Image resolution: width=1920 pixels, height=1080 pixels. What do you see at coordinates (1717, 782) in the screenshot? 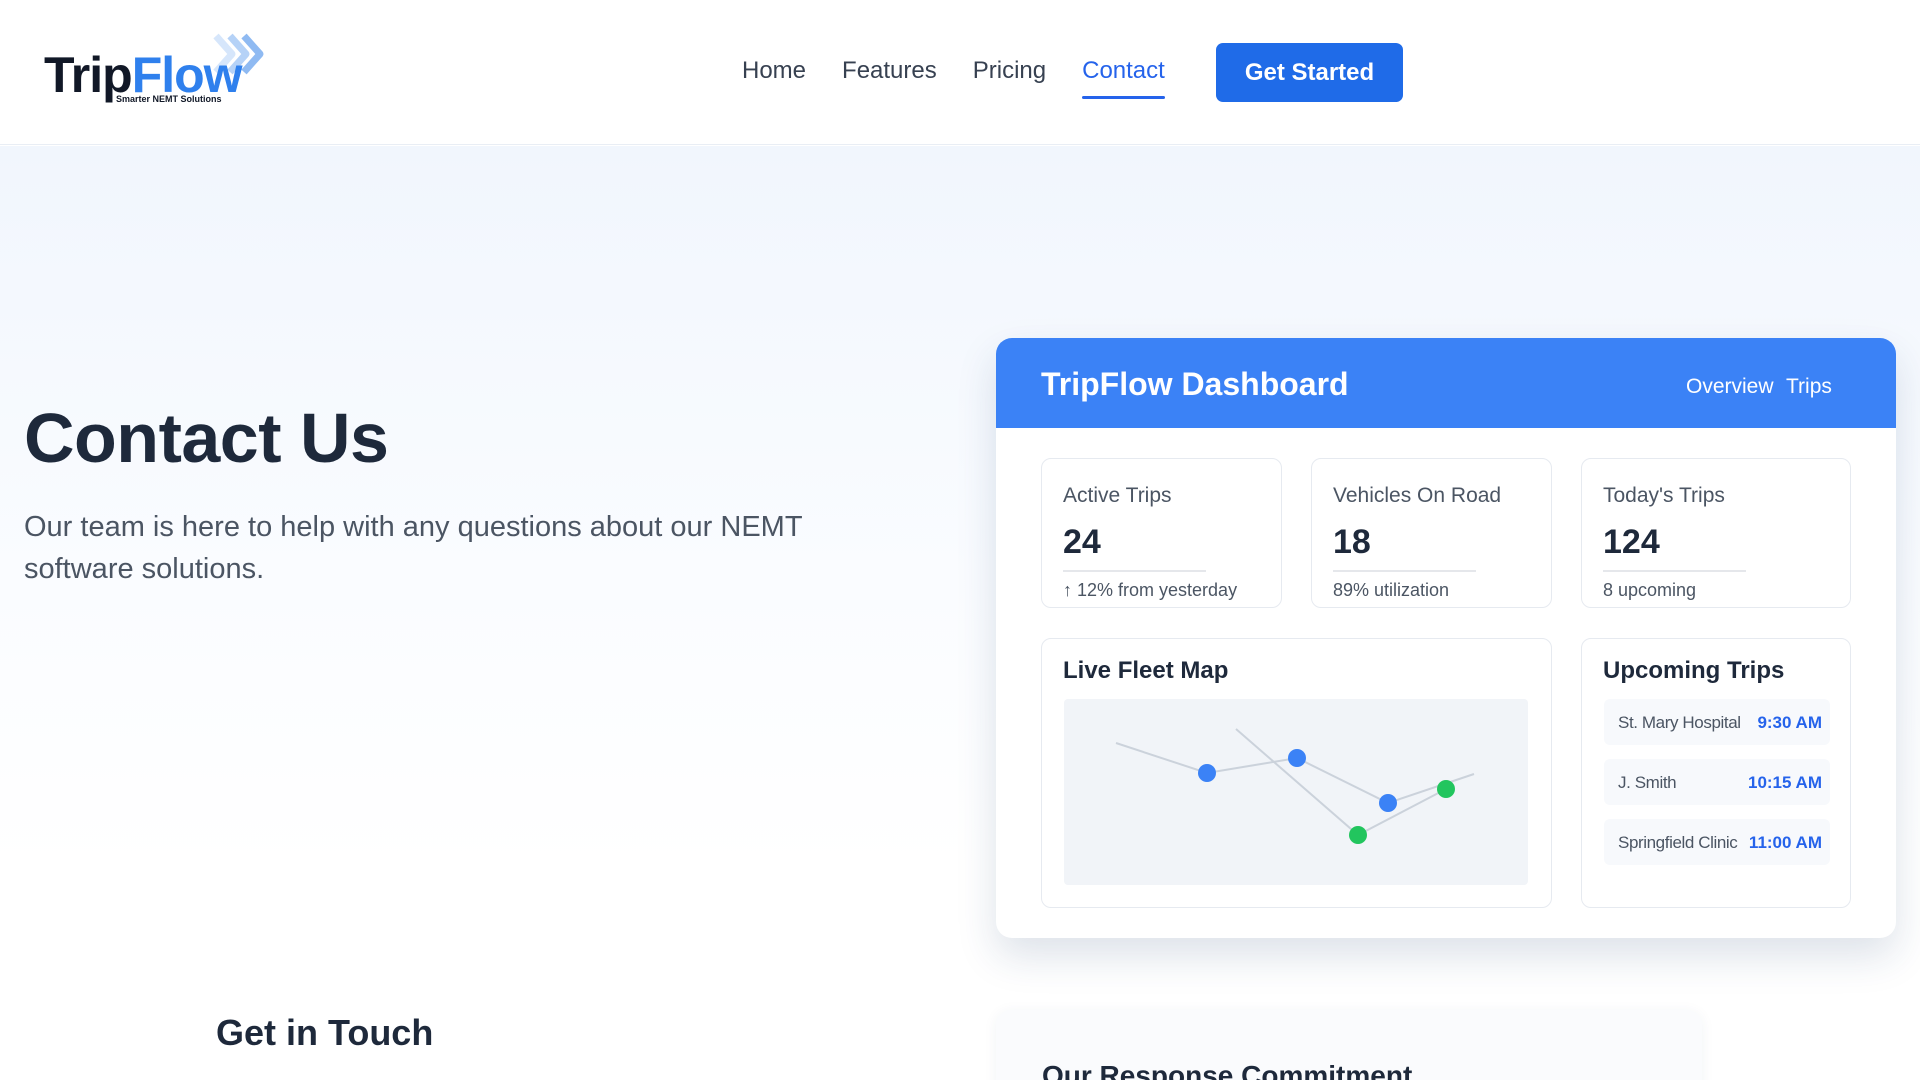
I see `list-item: J. Smith 10:15 AM` at bounding box center [1717, 782].